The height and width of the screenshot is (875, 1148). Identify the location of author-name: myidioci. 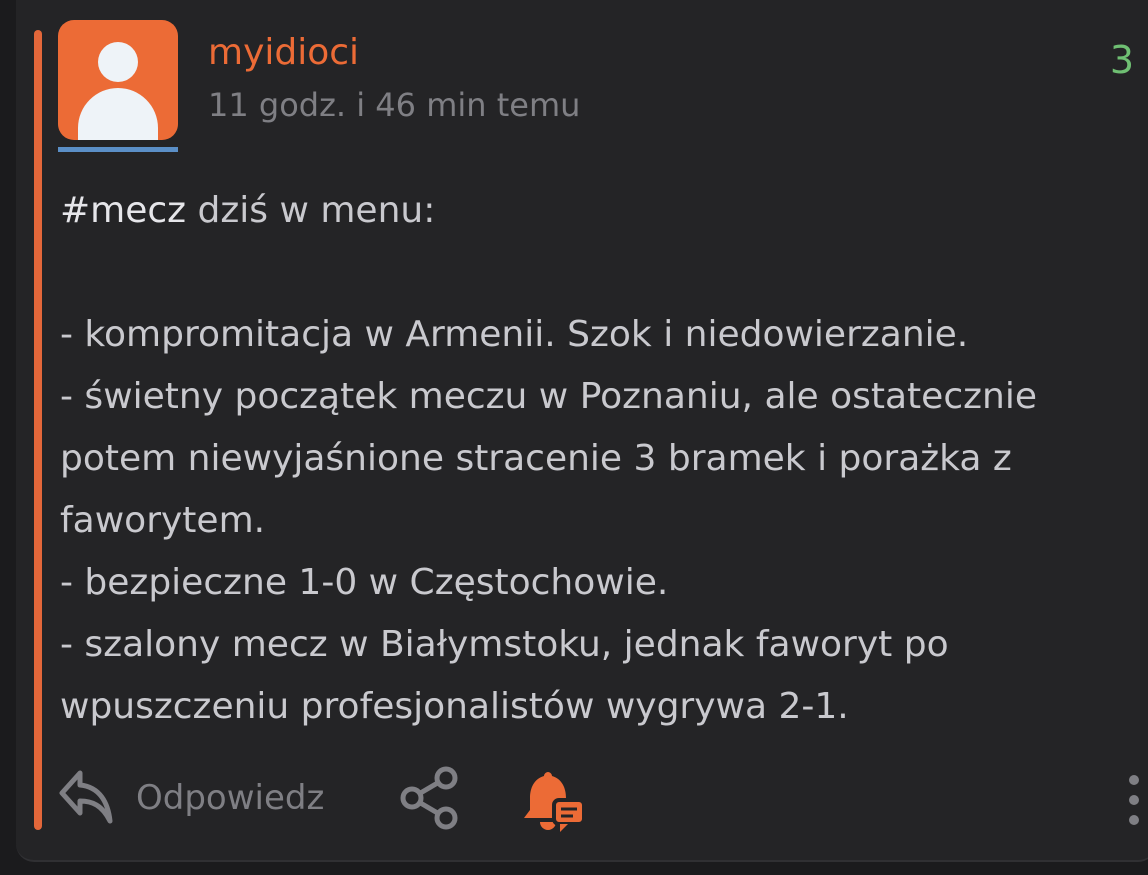
(283, 52).